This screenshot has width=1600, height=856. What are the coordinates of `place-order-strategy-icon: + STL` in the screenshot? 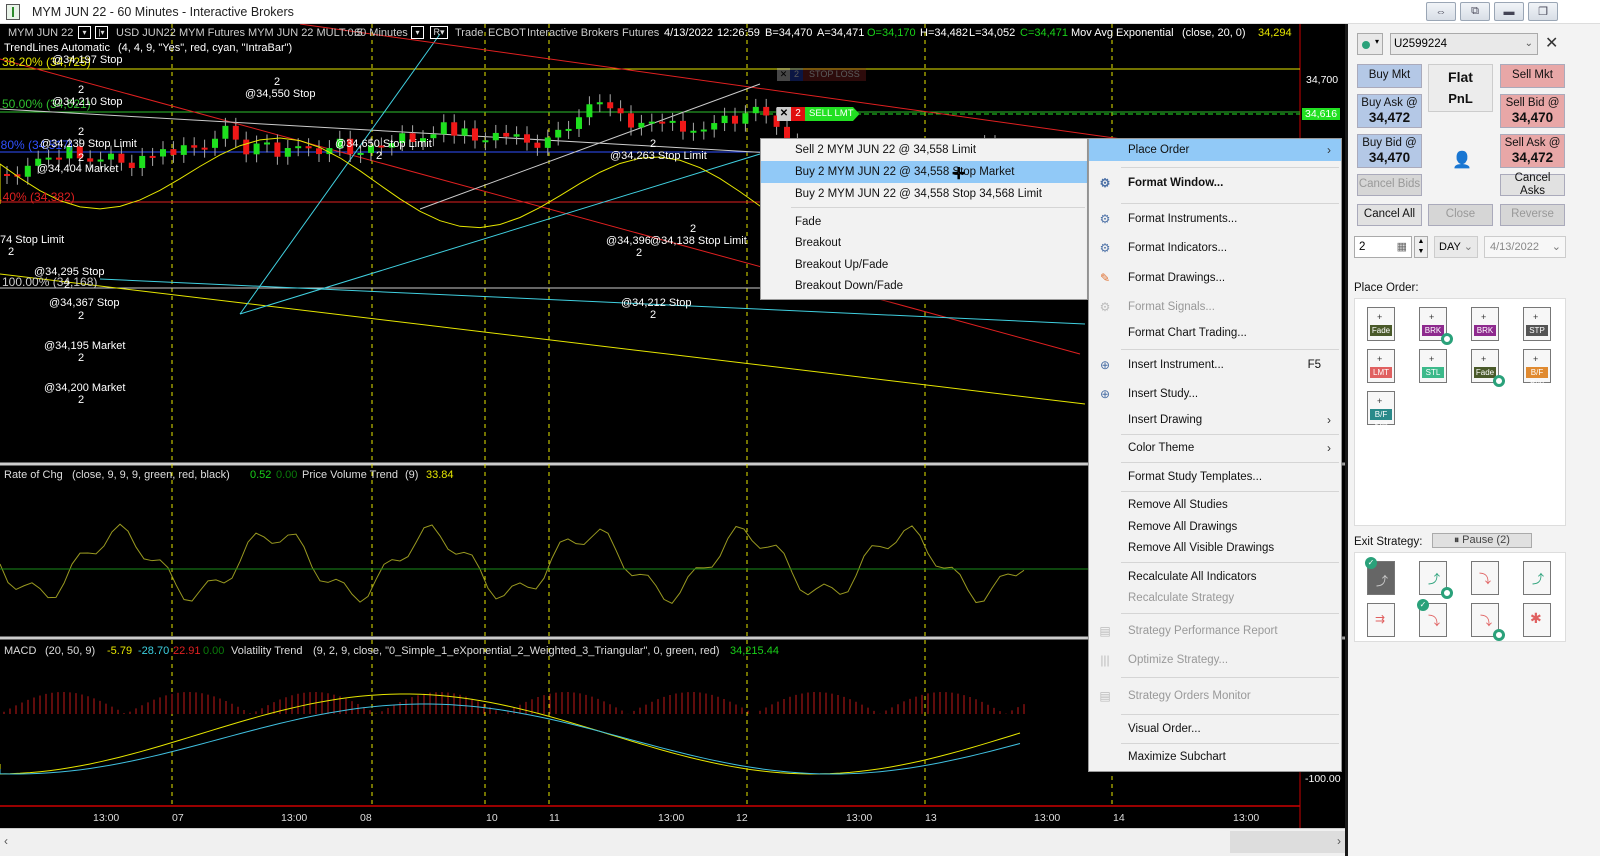 It's located at (1433, 366).